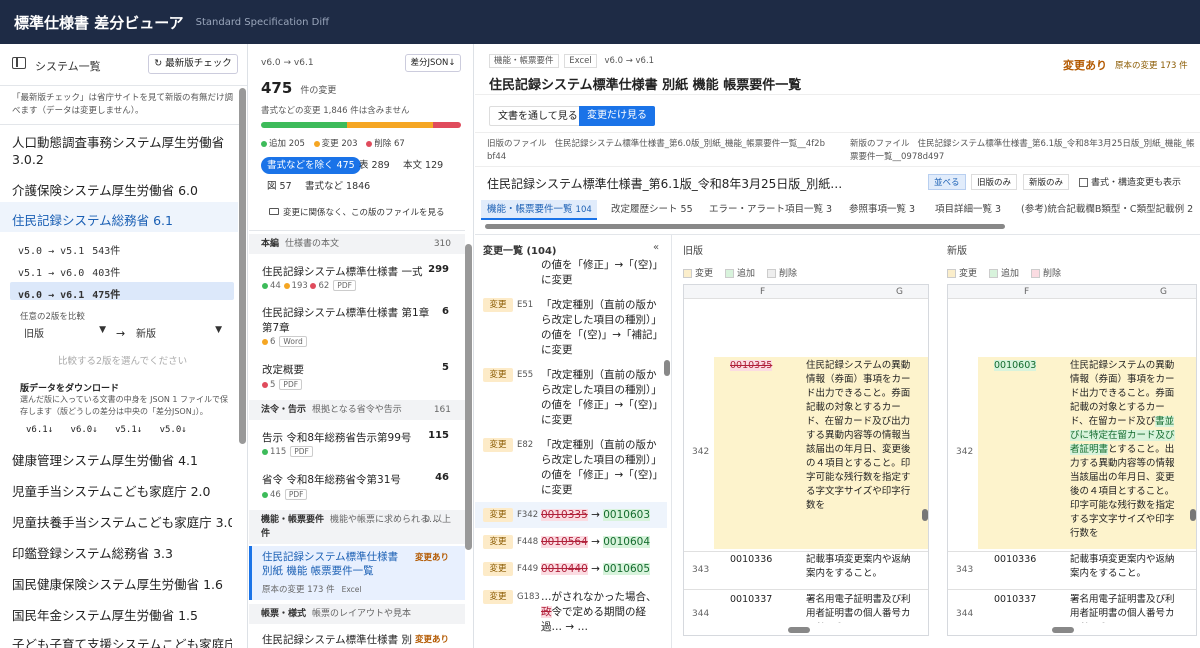 The height and width of the screenshot is (648, 1200). Describe the element at coordinates (770, 210) in the screenshot. I see `tab-sheet: エラー・アラート項目一覧 3` at that location.